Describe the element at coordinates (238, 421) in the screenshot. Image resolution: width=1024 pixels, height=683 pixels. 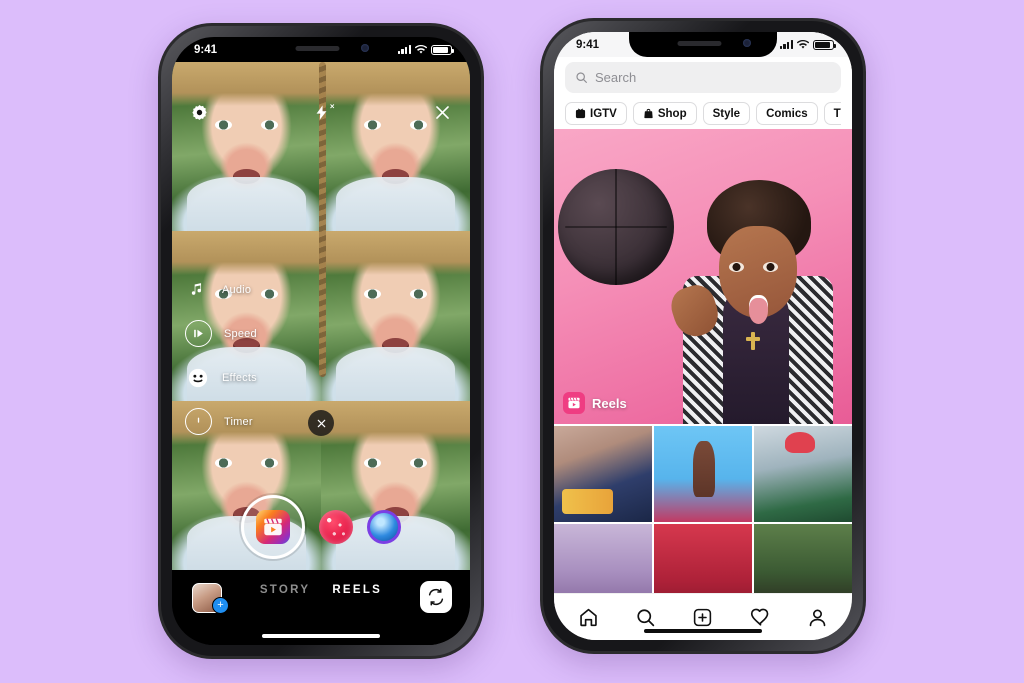
I see `tool-timer-label: Timer` at that location.